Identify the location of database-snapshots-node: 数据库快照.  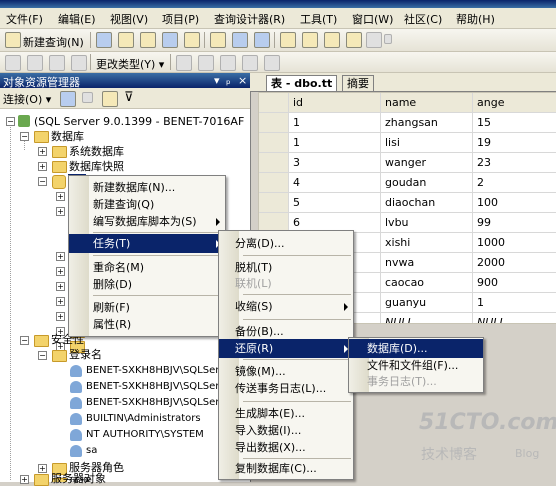
(96, 166).